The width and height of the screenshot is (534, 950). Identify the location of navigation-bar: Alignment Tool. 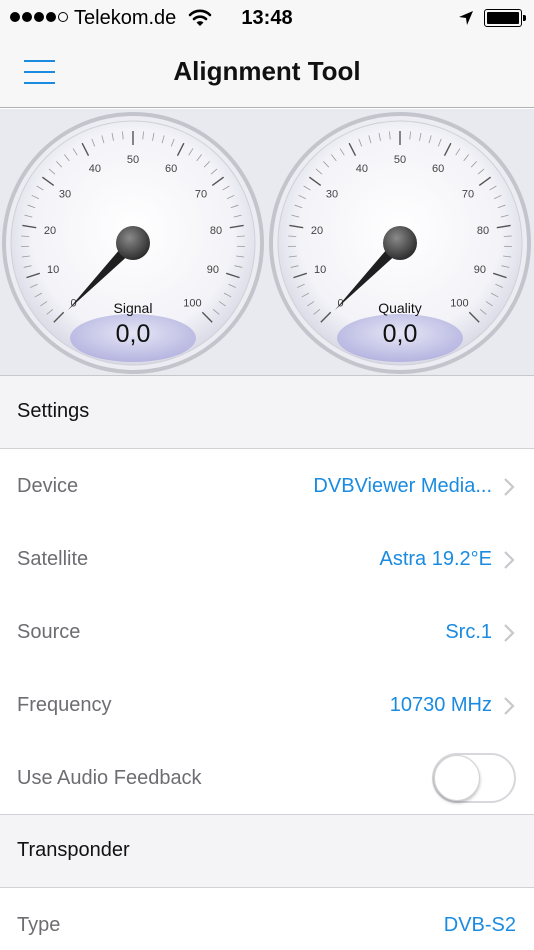
(267, 72).